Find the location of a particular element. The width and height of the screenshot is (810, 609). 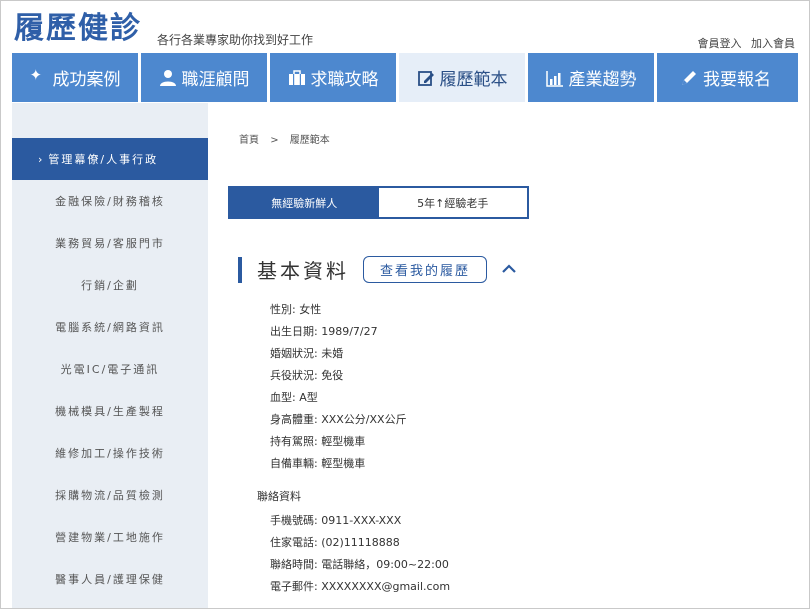

nav-resume-templates: 履歷範本 is located at coordinates (463, 77).